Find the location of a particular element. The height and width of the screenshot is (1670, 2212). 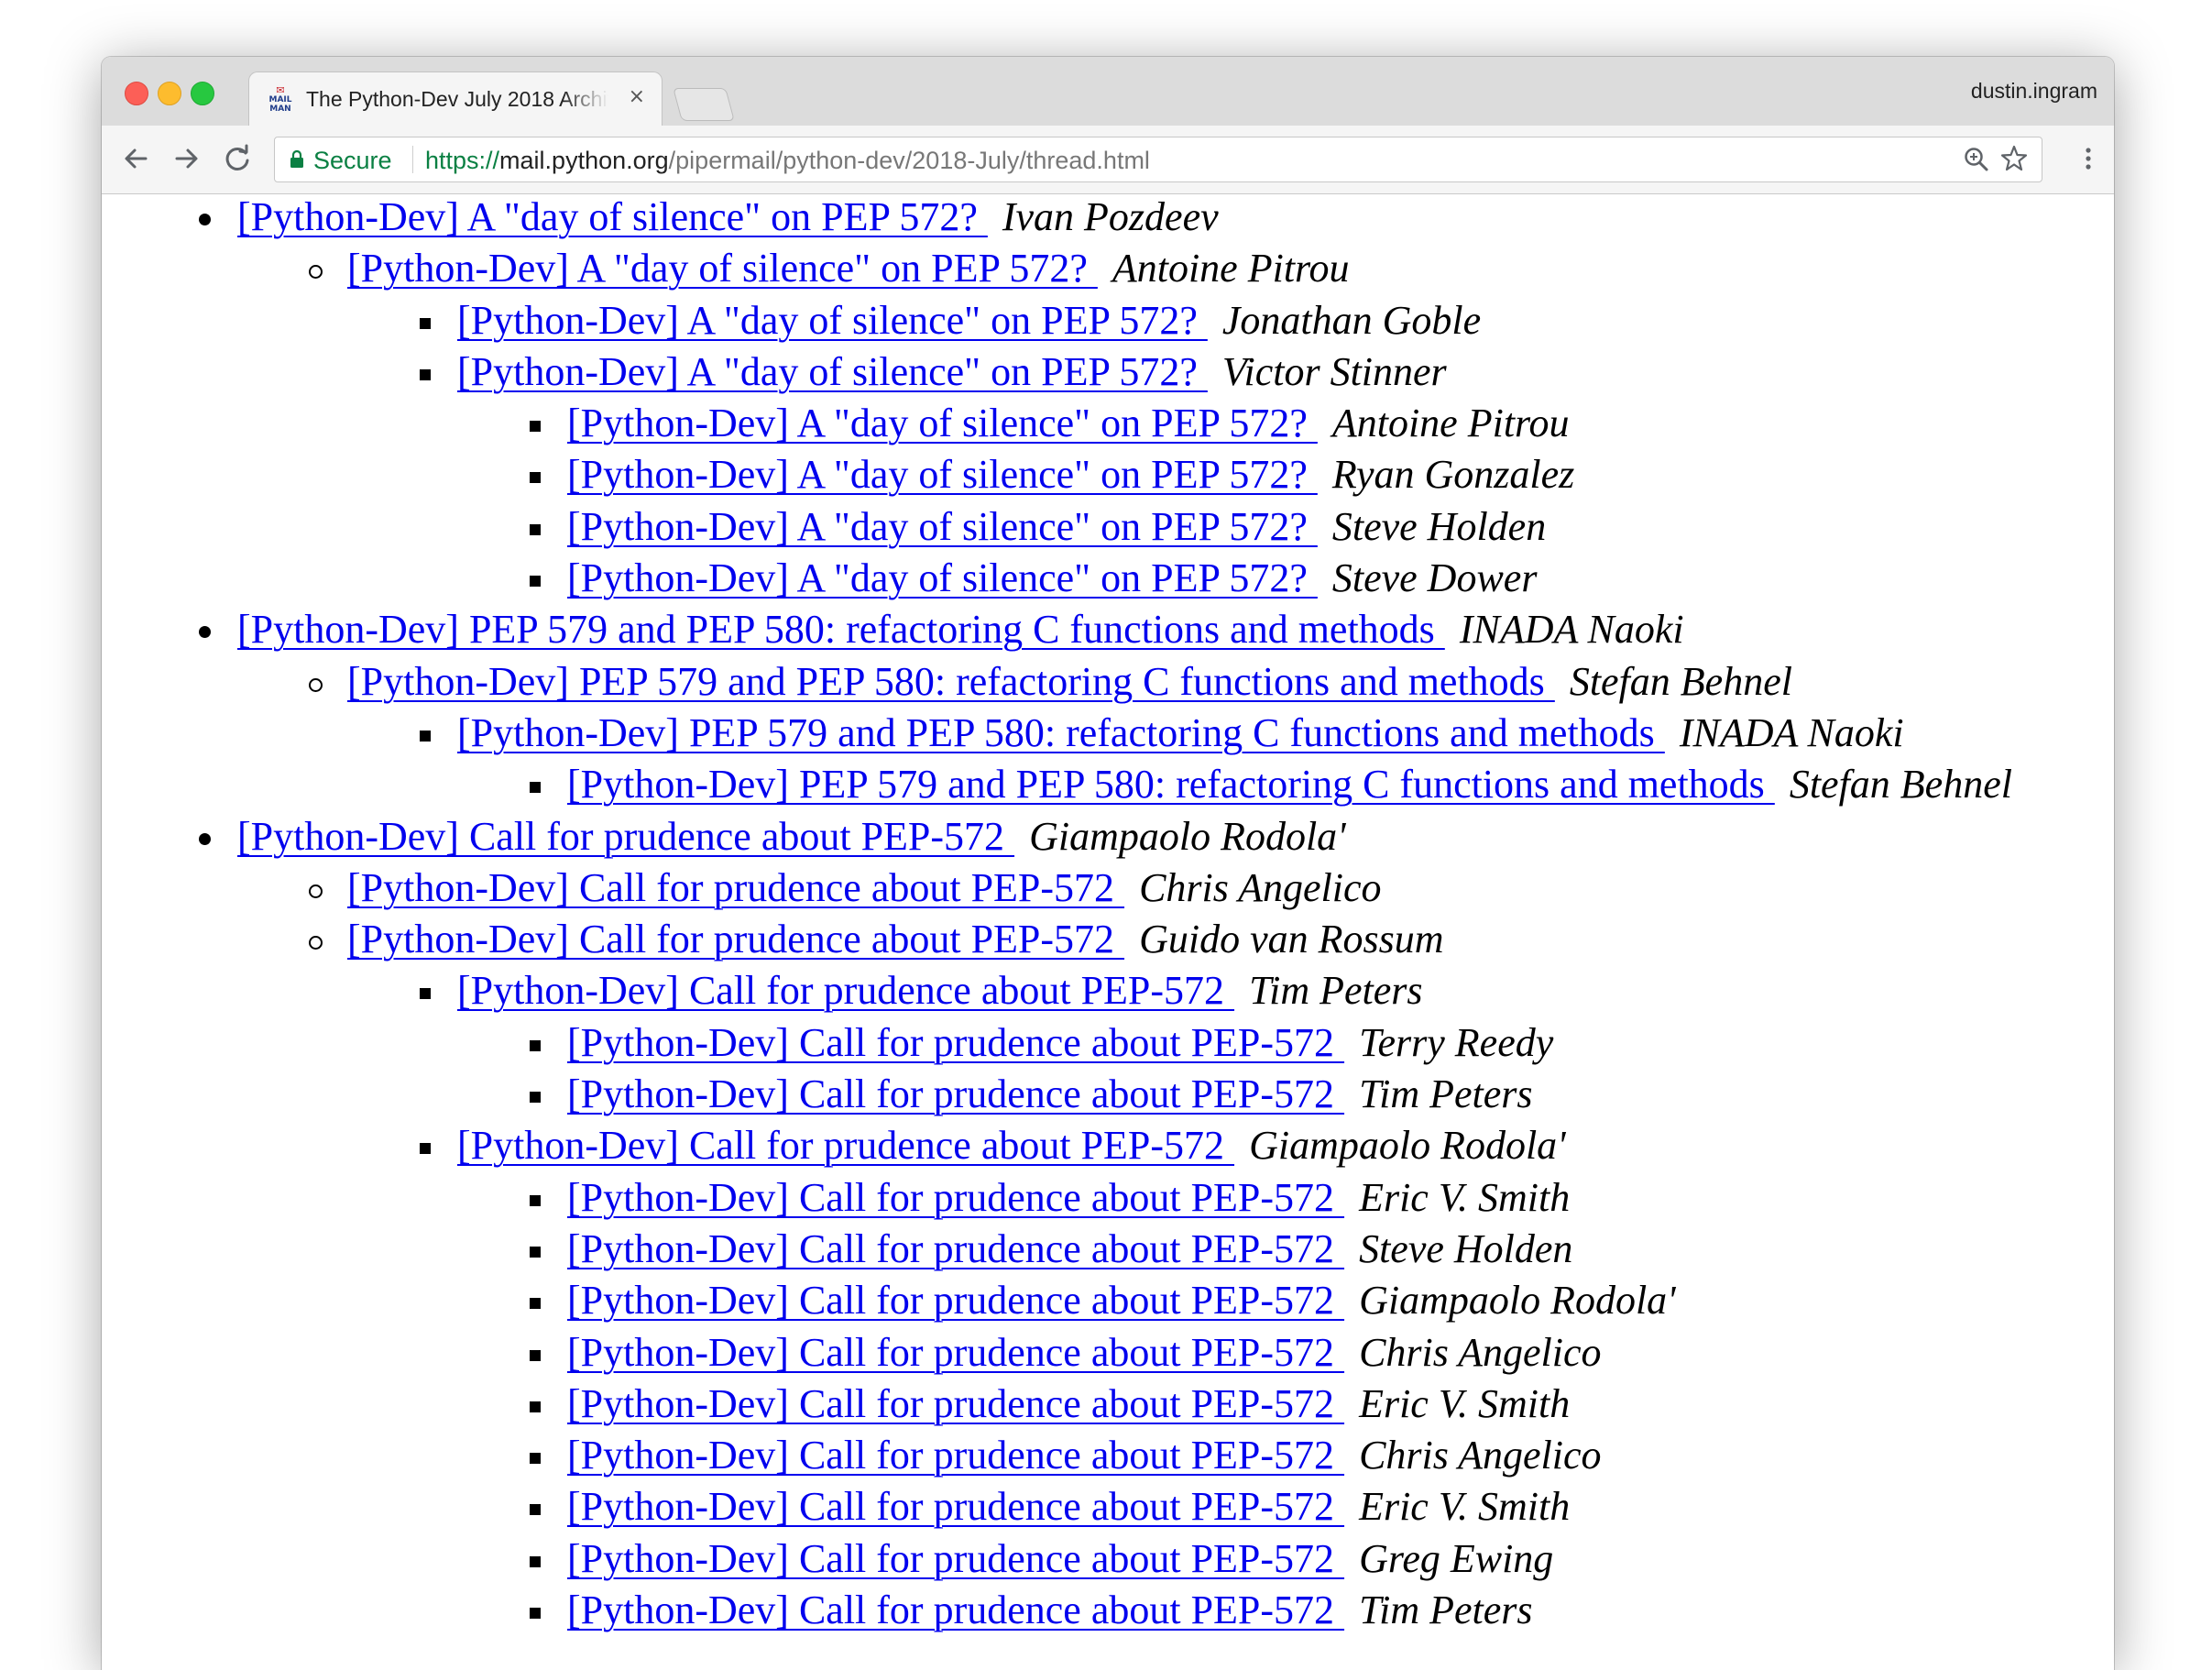

lock-icon is located at coordinates (297, 159).